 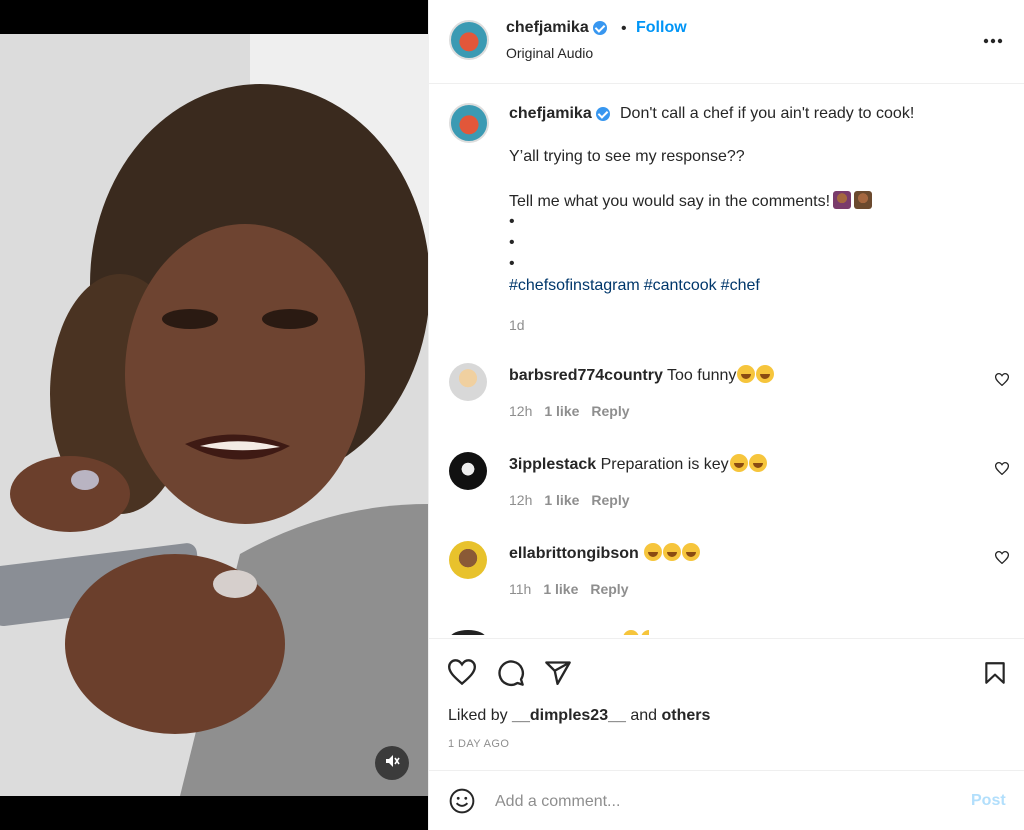 I want to click on more-horizontal-icon, so click(x=993, y=40).